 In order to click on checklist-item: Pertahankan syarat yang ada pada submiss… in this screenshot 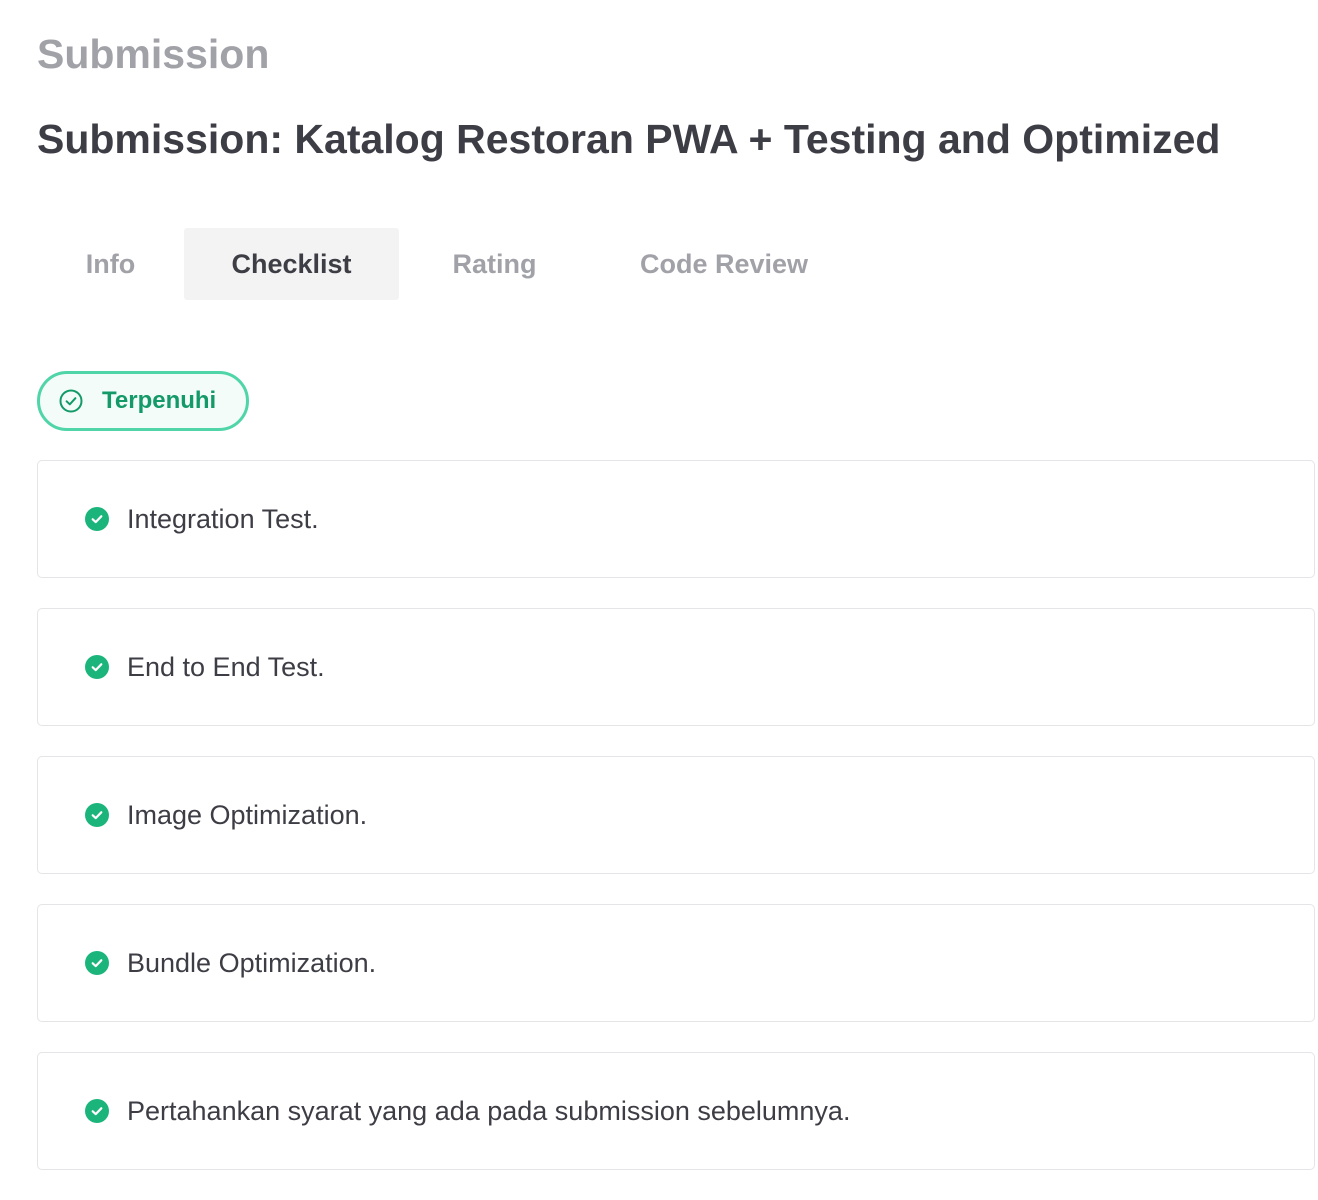, I will do `click(676, 1111)`.